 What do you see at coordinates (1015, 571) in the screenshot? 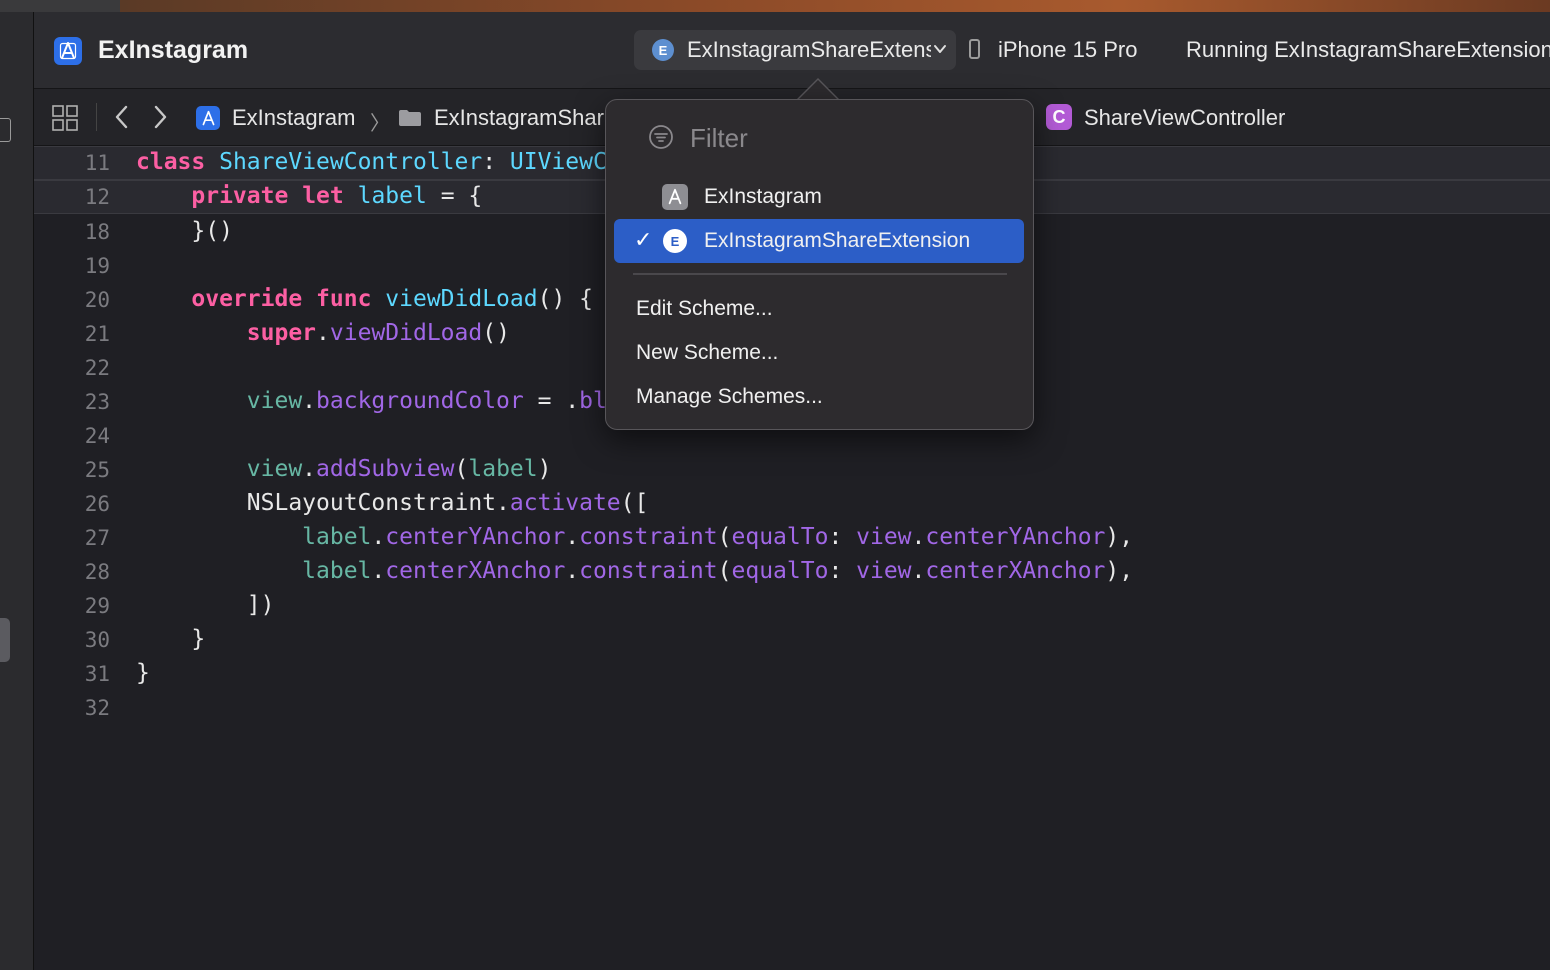
I see `code-token: centerXAnchor` at bounding box center [1015, 571].